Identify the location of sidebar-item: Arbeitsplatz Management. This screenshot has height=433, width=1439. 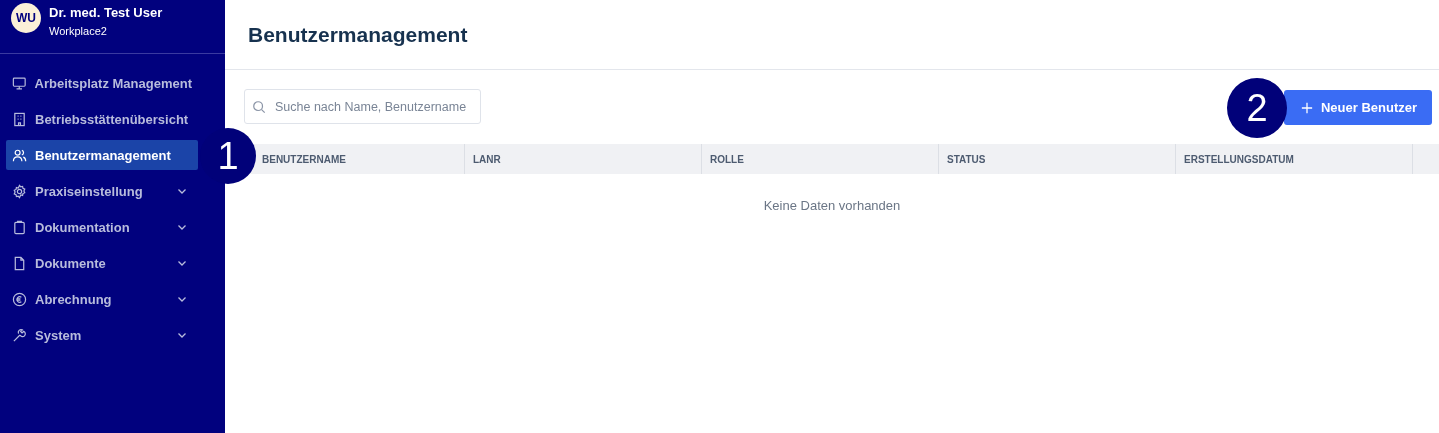
(102, 83).